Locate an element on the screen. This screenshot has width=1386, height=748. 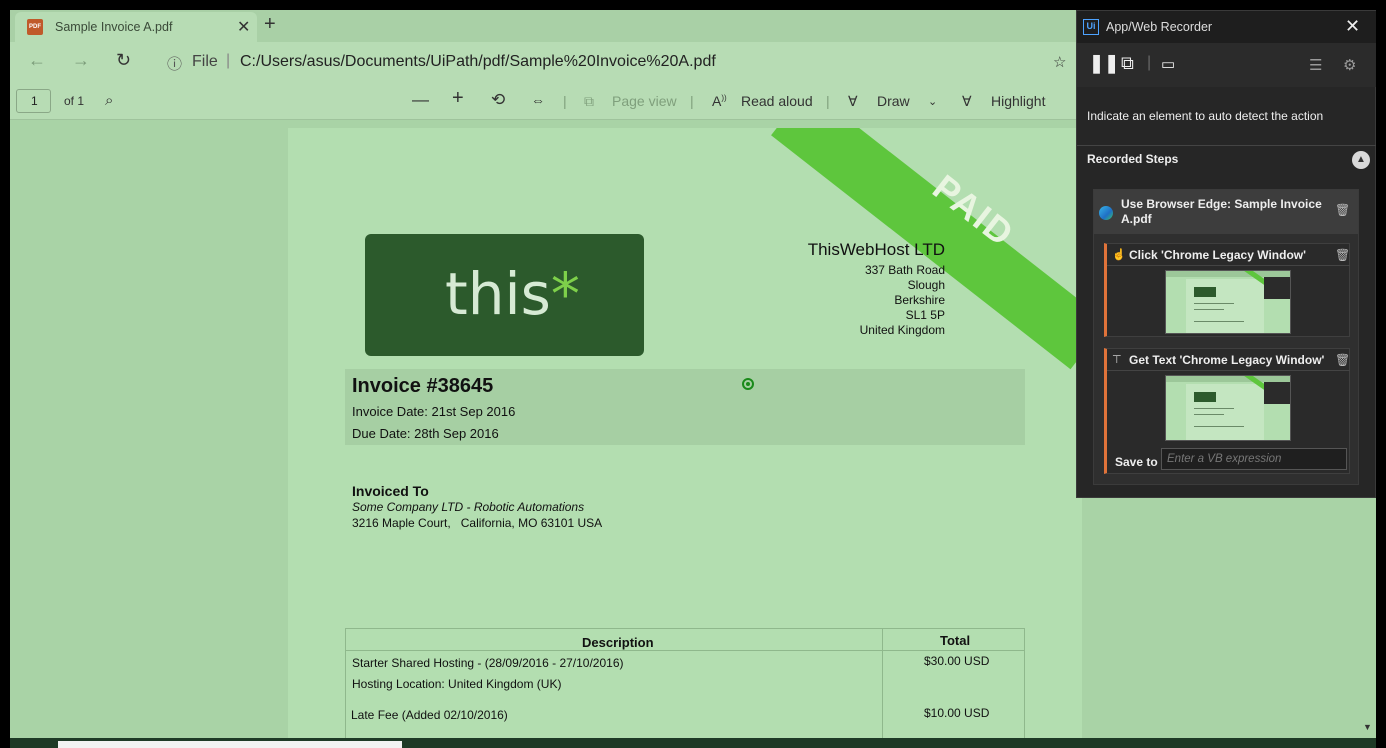
rotate-icon: ⟲ is located at coordinates (498, 100).